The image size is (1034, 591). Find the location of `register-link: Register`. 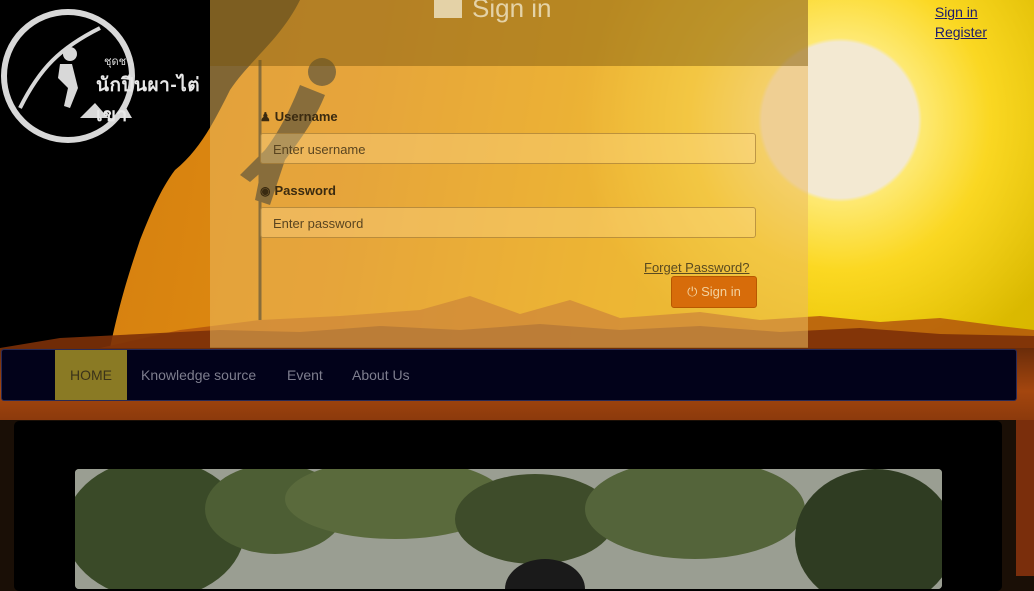

register-link: Register is located at coordinates (961, 32).